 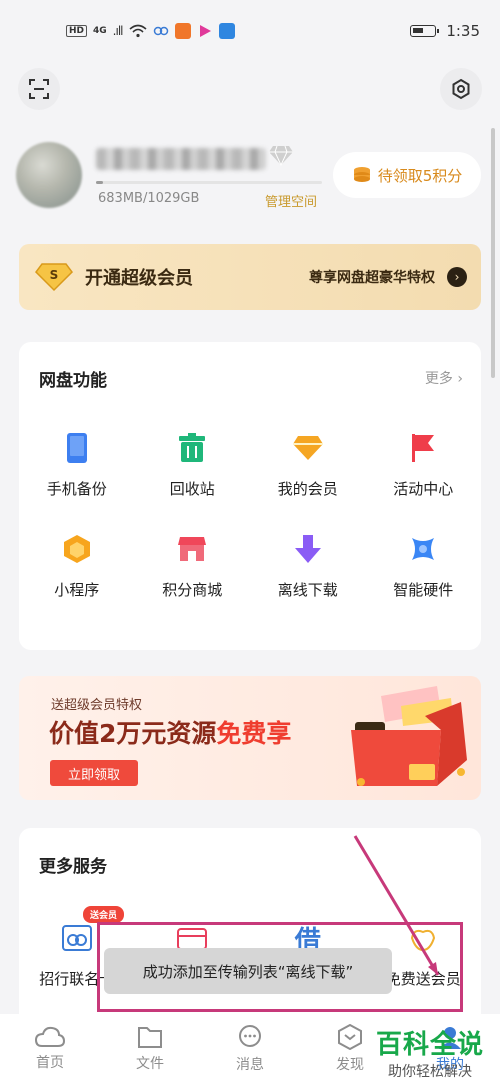 What do you see at coordinates (308, 566) in the screenshot?
I see `feature-offline-download: 离线下载` at bounding box center [308, 566].